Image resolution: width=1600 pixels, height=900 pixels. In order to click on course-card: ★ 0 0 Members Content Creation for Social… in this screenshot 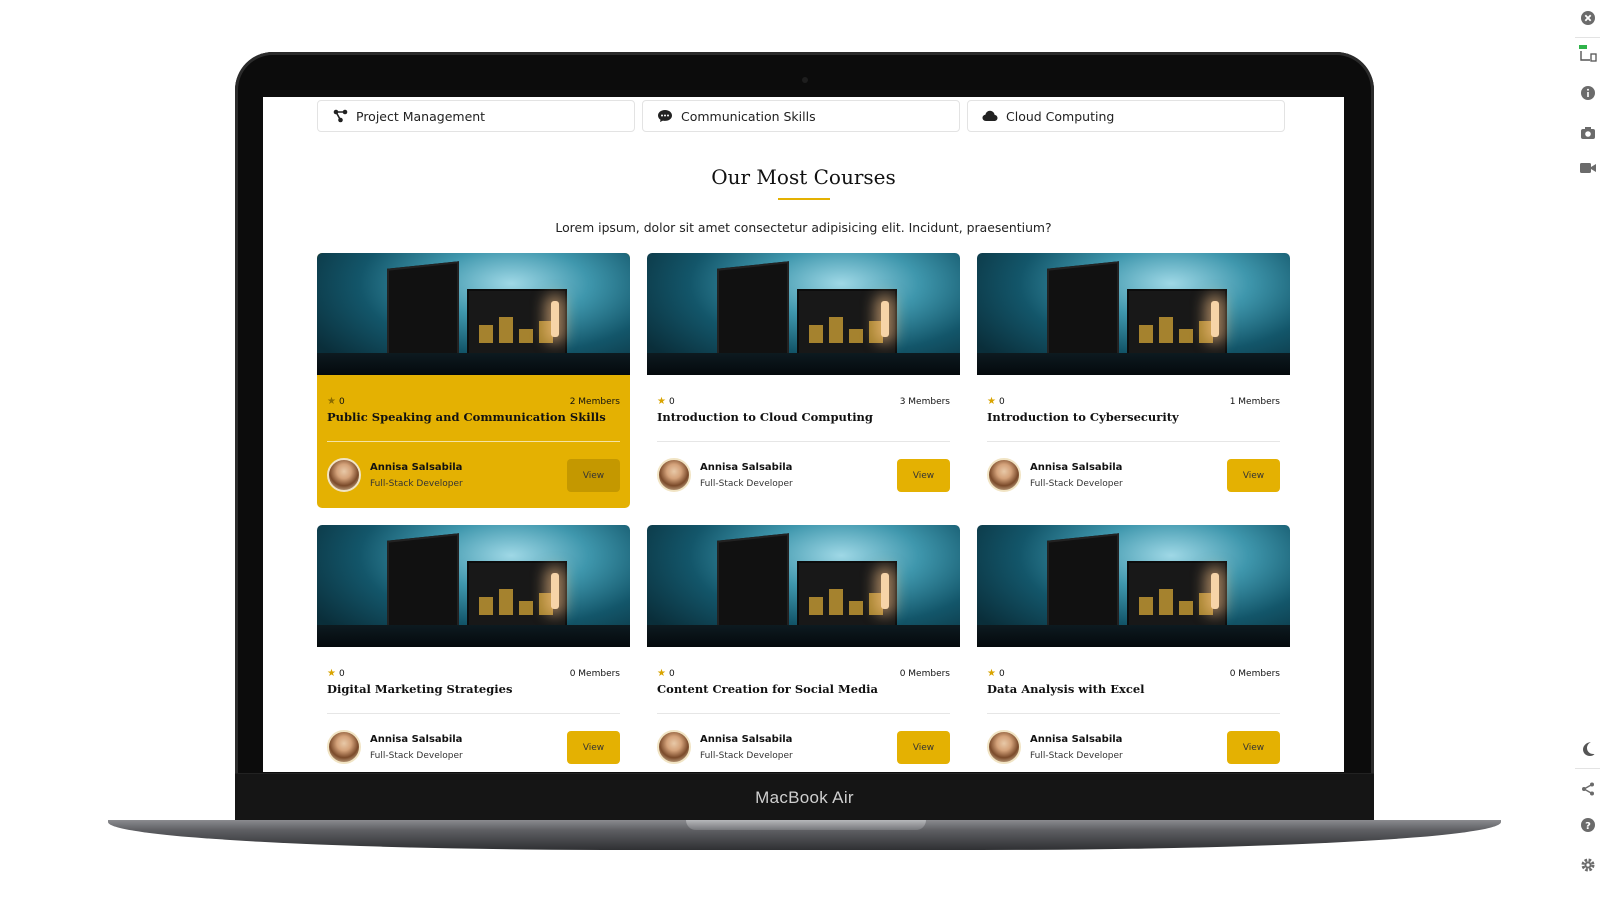, I will do `click(803, 648)`.